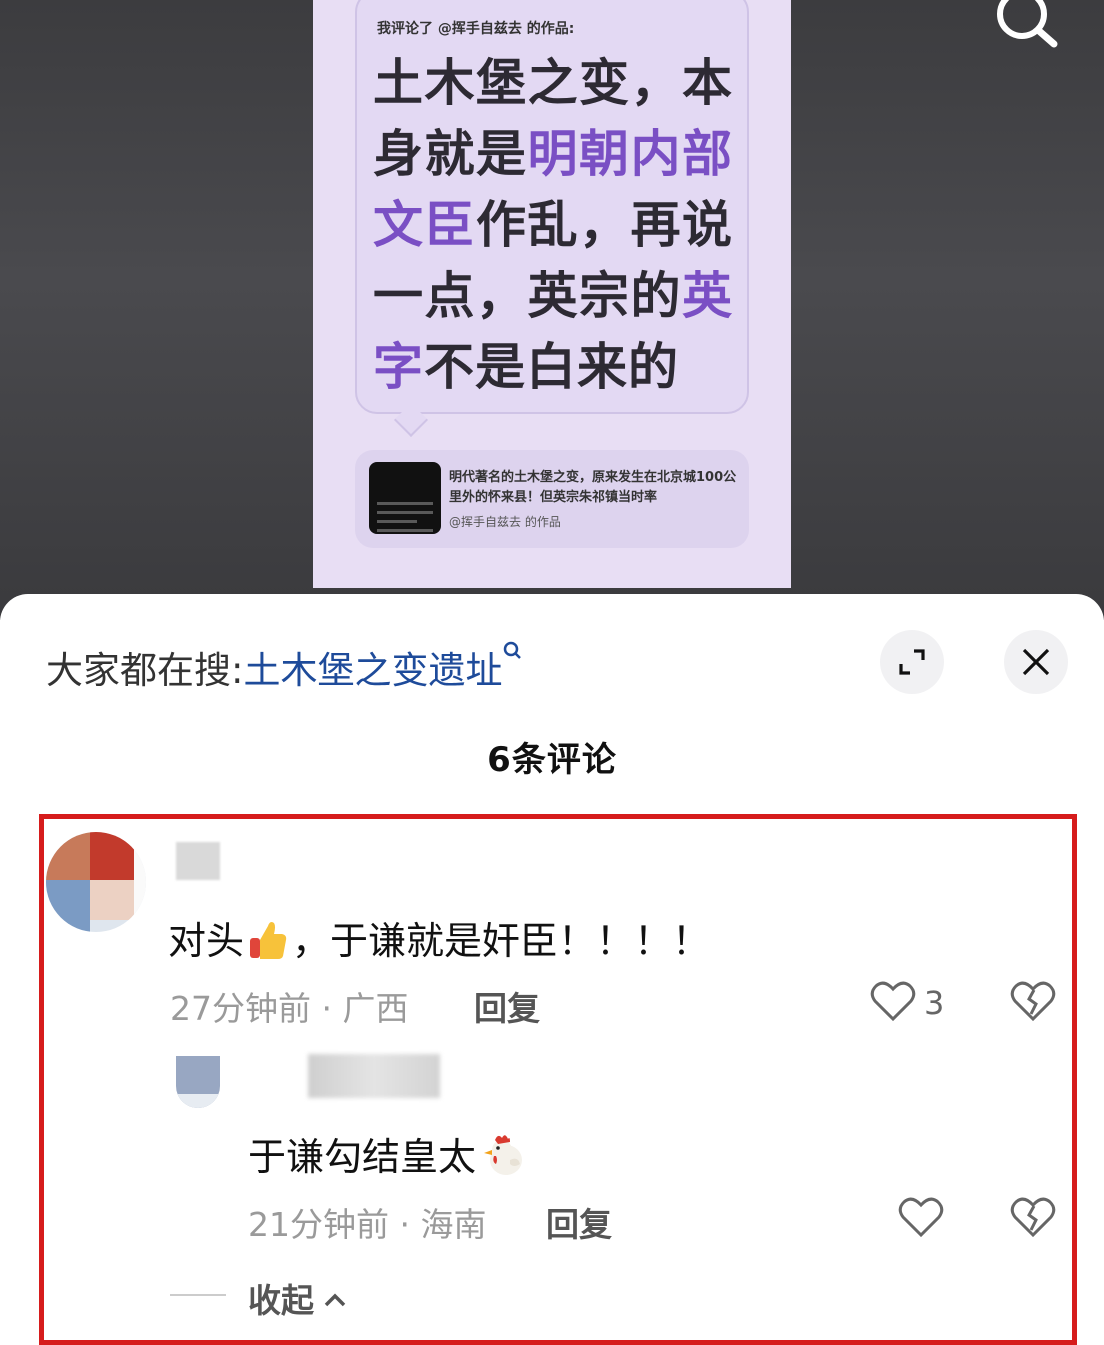 The width and height of the screenshot is (1104, 1345). I want to click on comment-meta: 21分钟前 · 海南, so click(367, 1224).